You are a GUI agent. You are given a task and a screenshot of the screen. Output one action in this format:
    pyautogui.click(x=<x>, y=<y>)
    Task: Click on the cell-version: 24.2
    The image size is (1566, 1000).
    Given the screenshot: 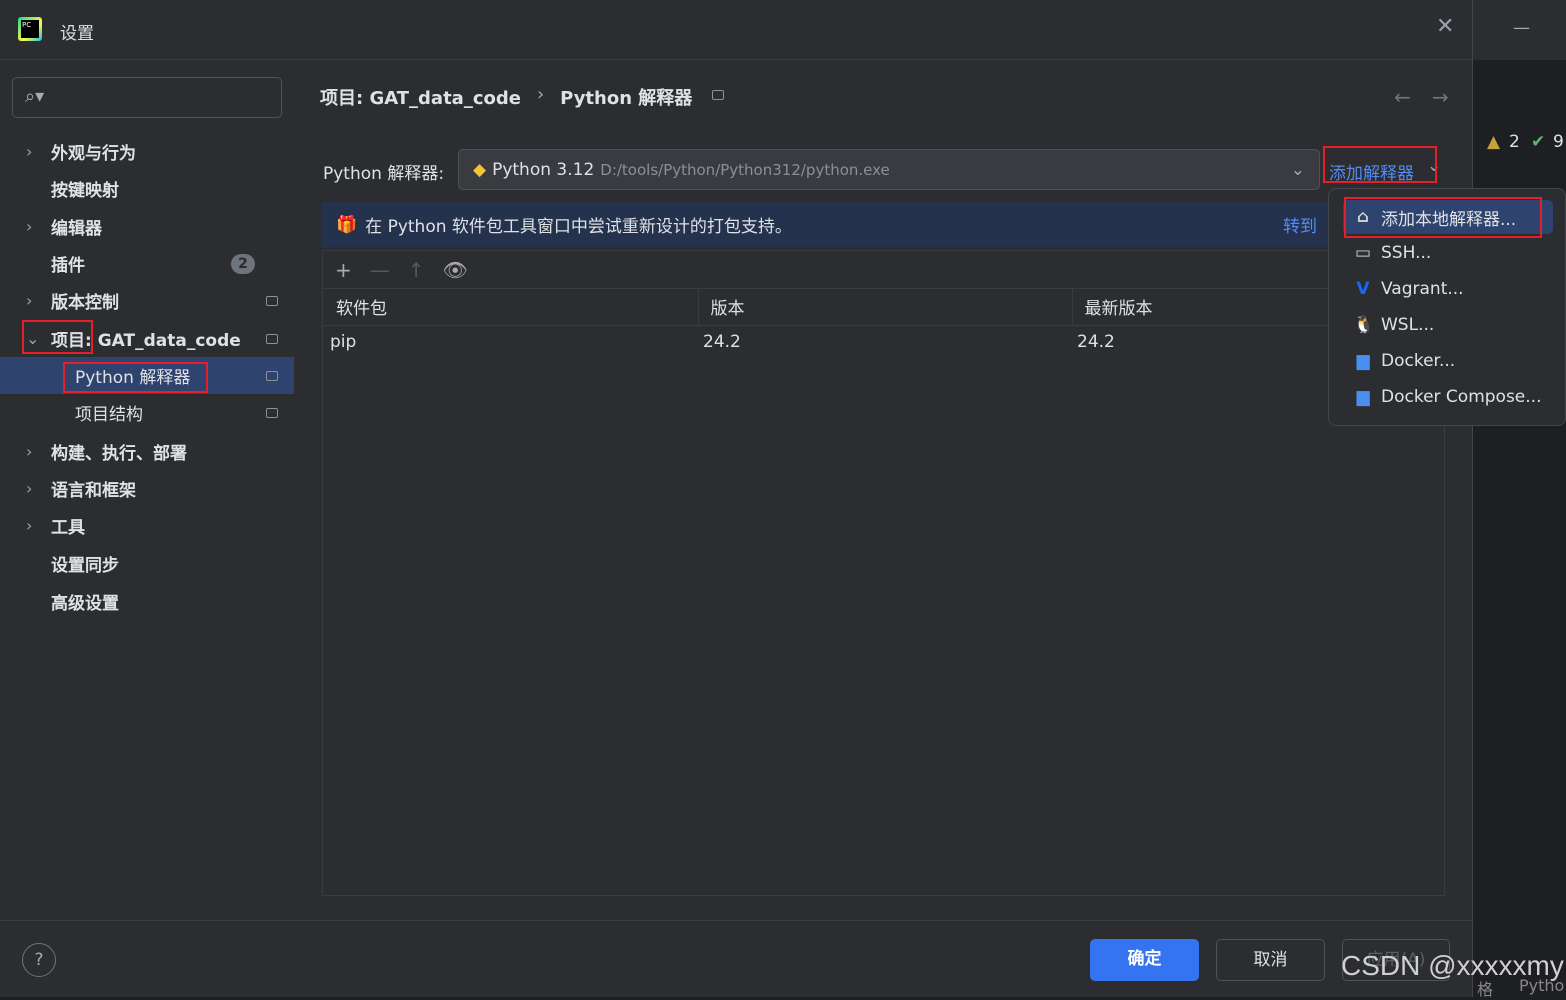 What is the action you would take?
    pyautogui.click(x=722, y=342)
    